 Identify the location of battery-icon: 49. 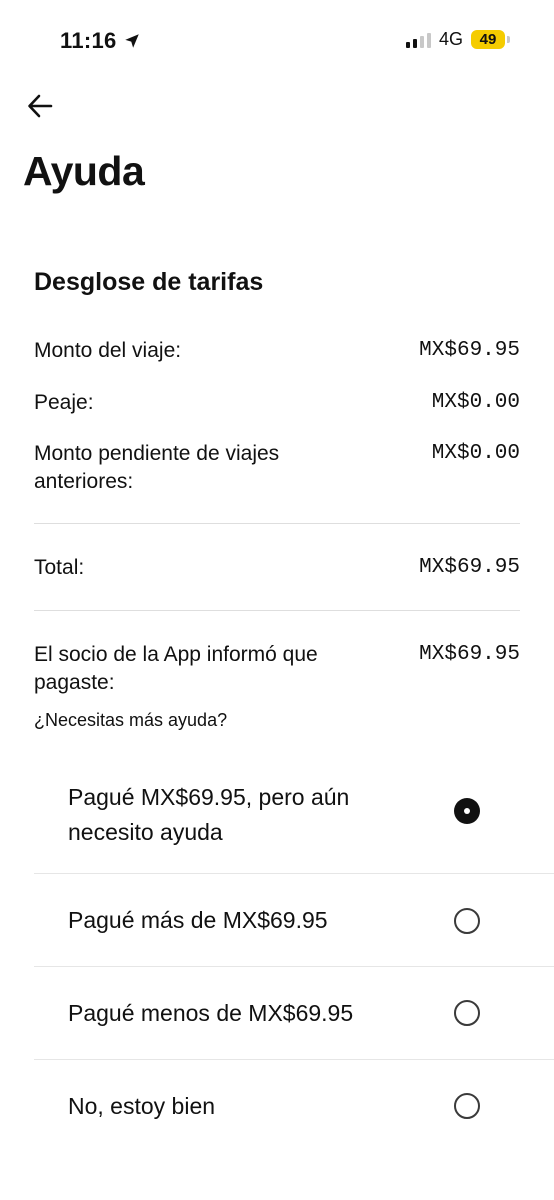
(490, 39).